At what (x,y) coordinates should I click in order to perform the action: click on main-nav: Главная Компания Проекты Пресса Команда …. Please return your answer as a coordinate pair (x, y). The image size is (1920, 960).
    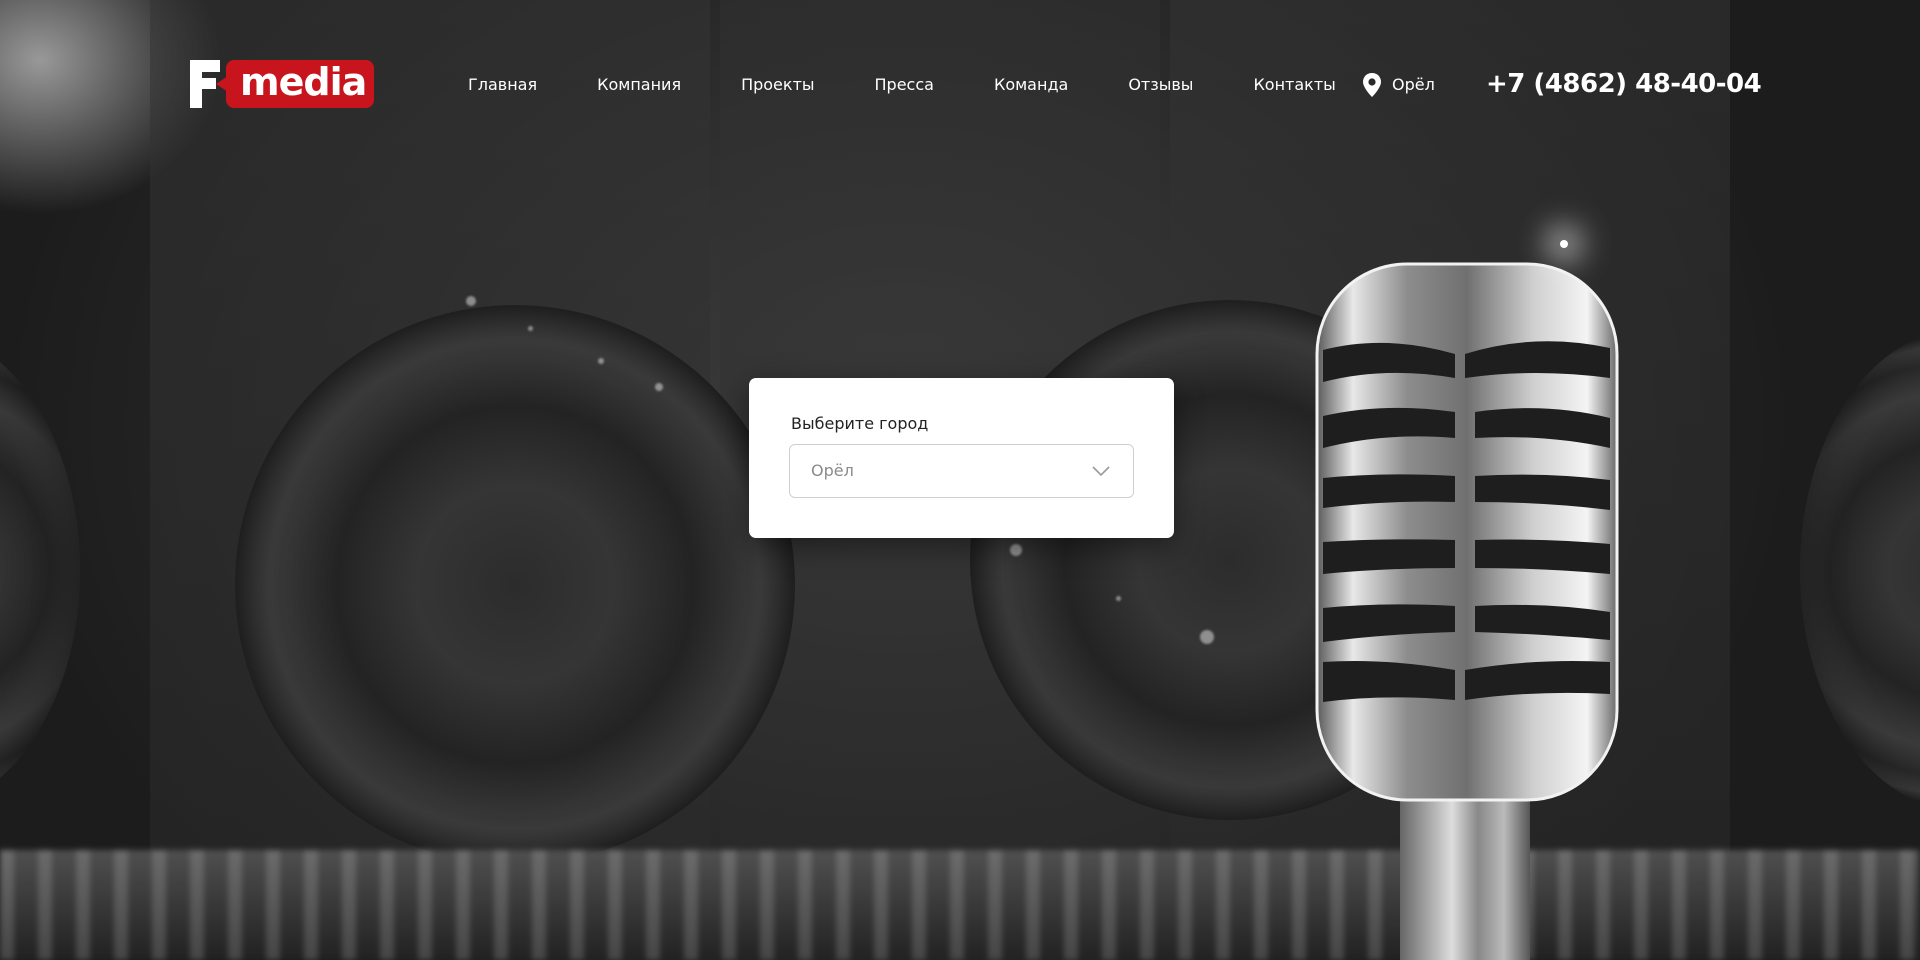
    Looking at the image, I should click on (902, 85).